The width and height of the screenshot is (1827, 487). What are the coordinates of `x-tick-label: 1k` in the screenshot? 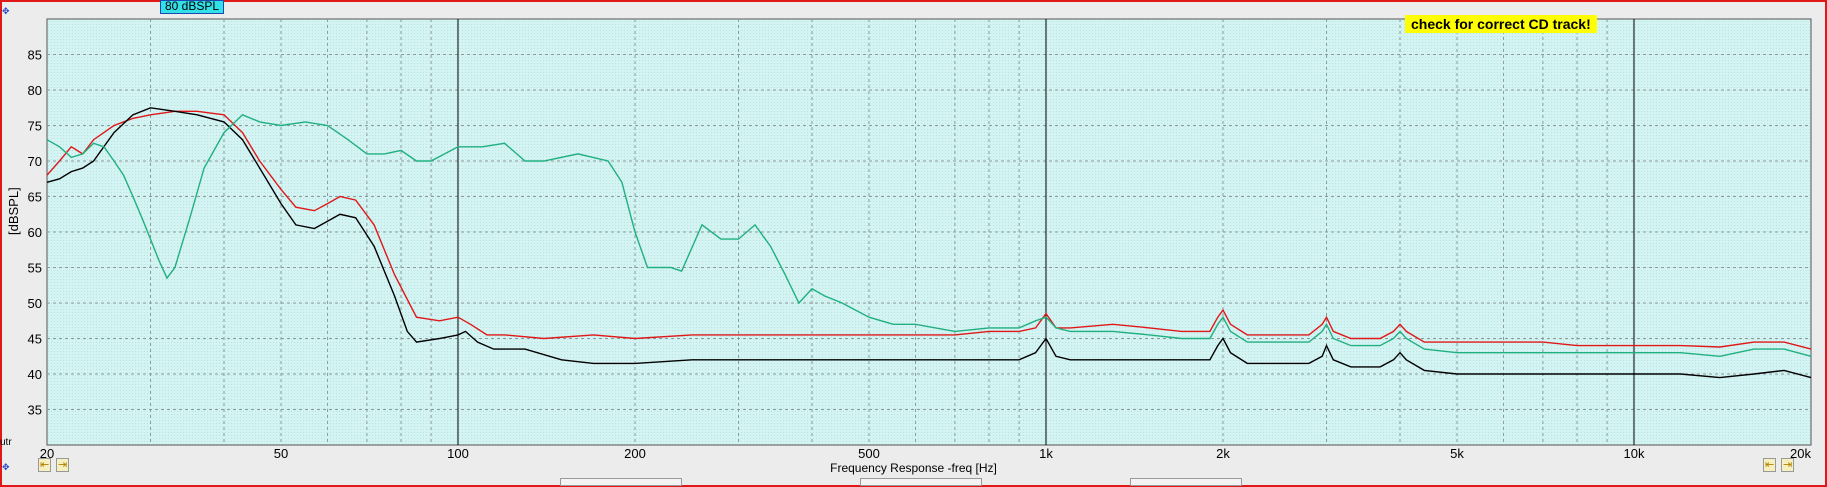 It's located at (1046, 453).